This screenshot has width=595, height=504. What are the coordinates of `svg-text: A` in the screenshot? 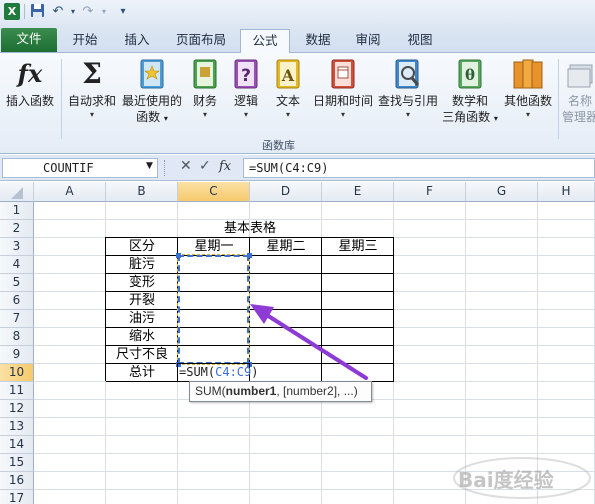 It's located at (288, 75).